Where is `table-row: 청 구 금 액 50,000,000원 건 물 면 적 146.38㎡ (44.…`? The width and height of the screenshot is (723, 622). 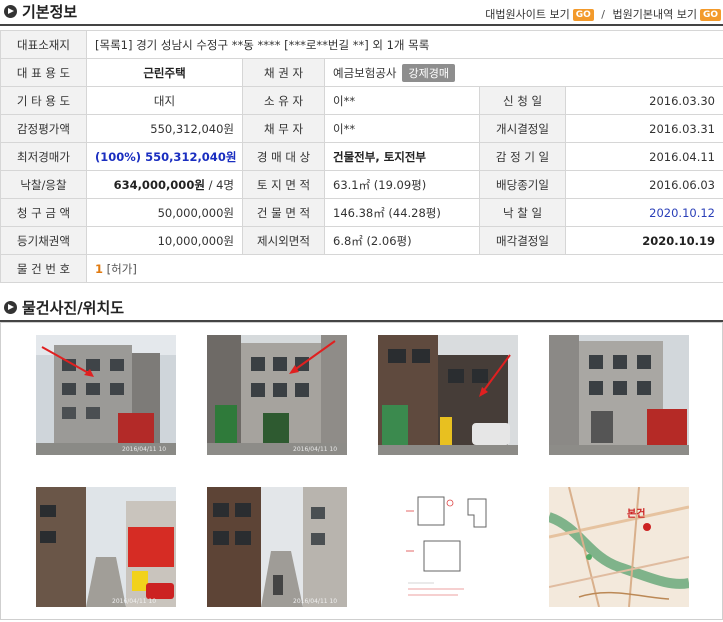
table-row: 청 구 금 액 50,000,000원 건 물 면 적 146.38㎡ (44.… is located at coordinates (361, 212).